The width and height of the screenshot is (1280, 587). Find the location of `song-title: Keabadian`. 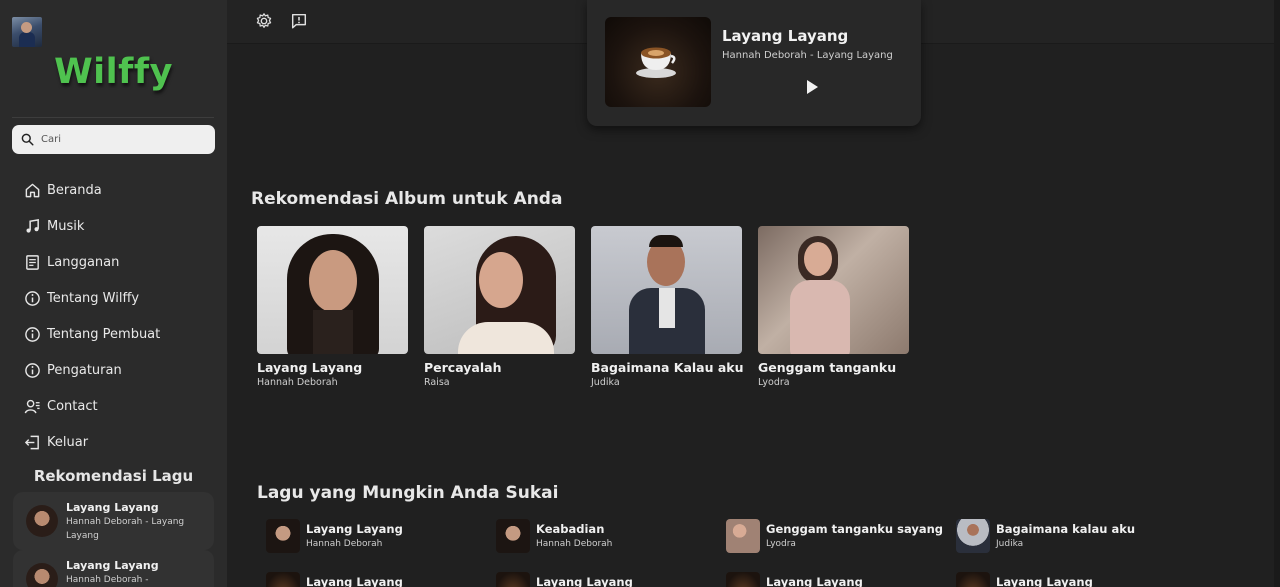

song-title: Keabadian is located at coordinates (570, 529).